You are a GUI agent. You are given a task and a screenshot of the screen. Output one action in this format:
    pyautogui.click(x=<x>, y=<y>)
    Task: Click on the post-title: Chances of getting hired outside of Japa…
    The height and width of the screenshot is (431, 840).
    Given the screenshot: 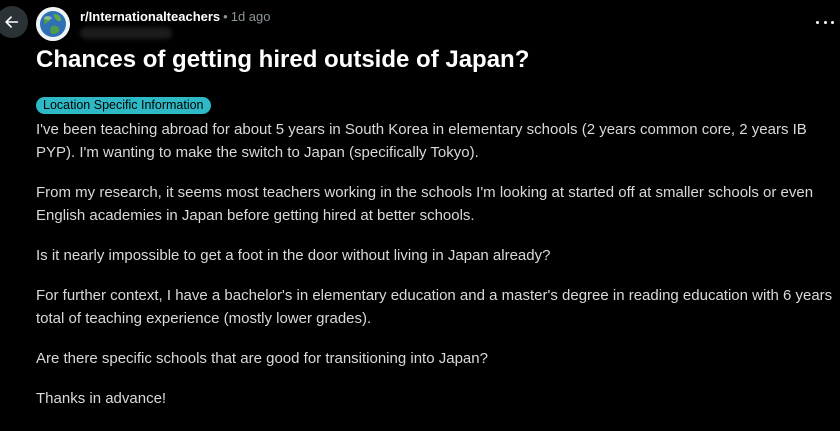 What is the action you would take?
    pyautogui.click(x=283, y=59)
    